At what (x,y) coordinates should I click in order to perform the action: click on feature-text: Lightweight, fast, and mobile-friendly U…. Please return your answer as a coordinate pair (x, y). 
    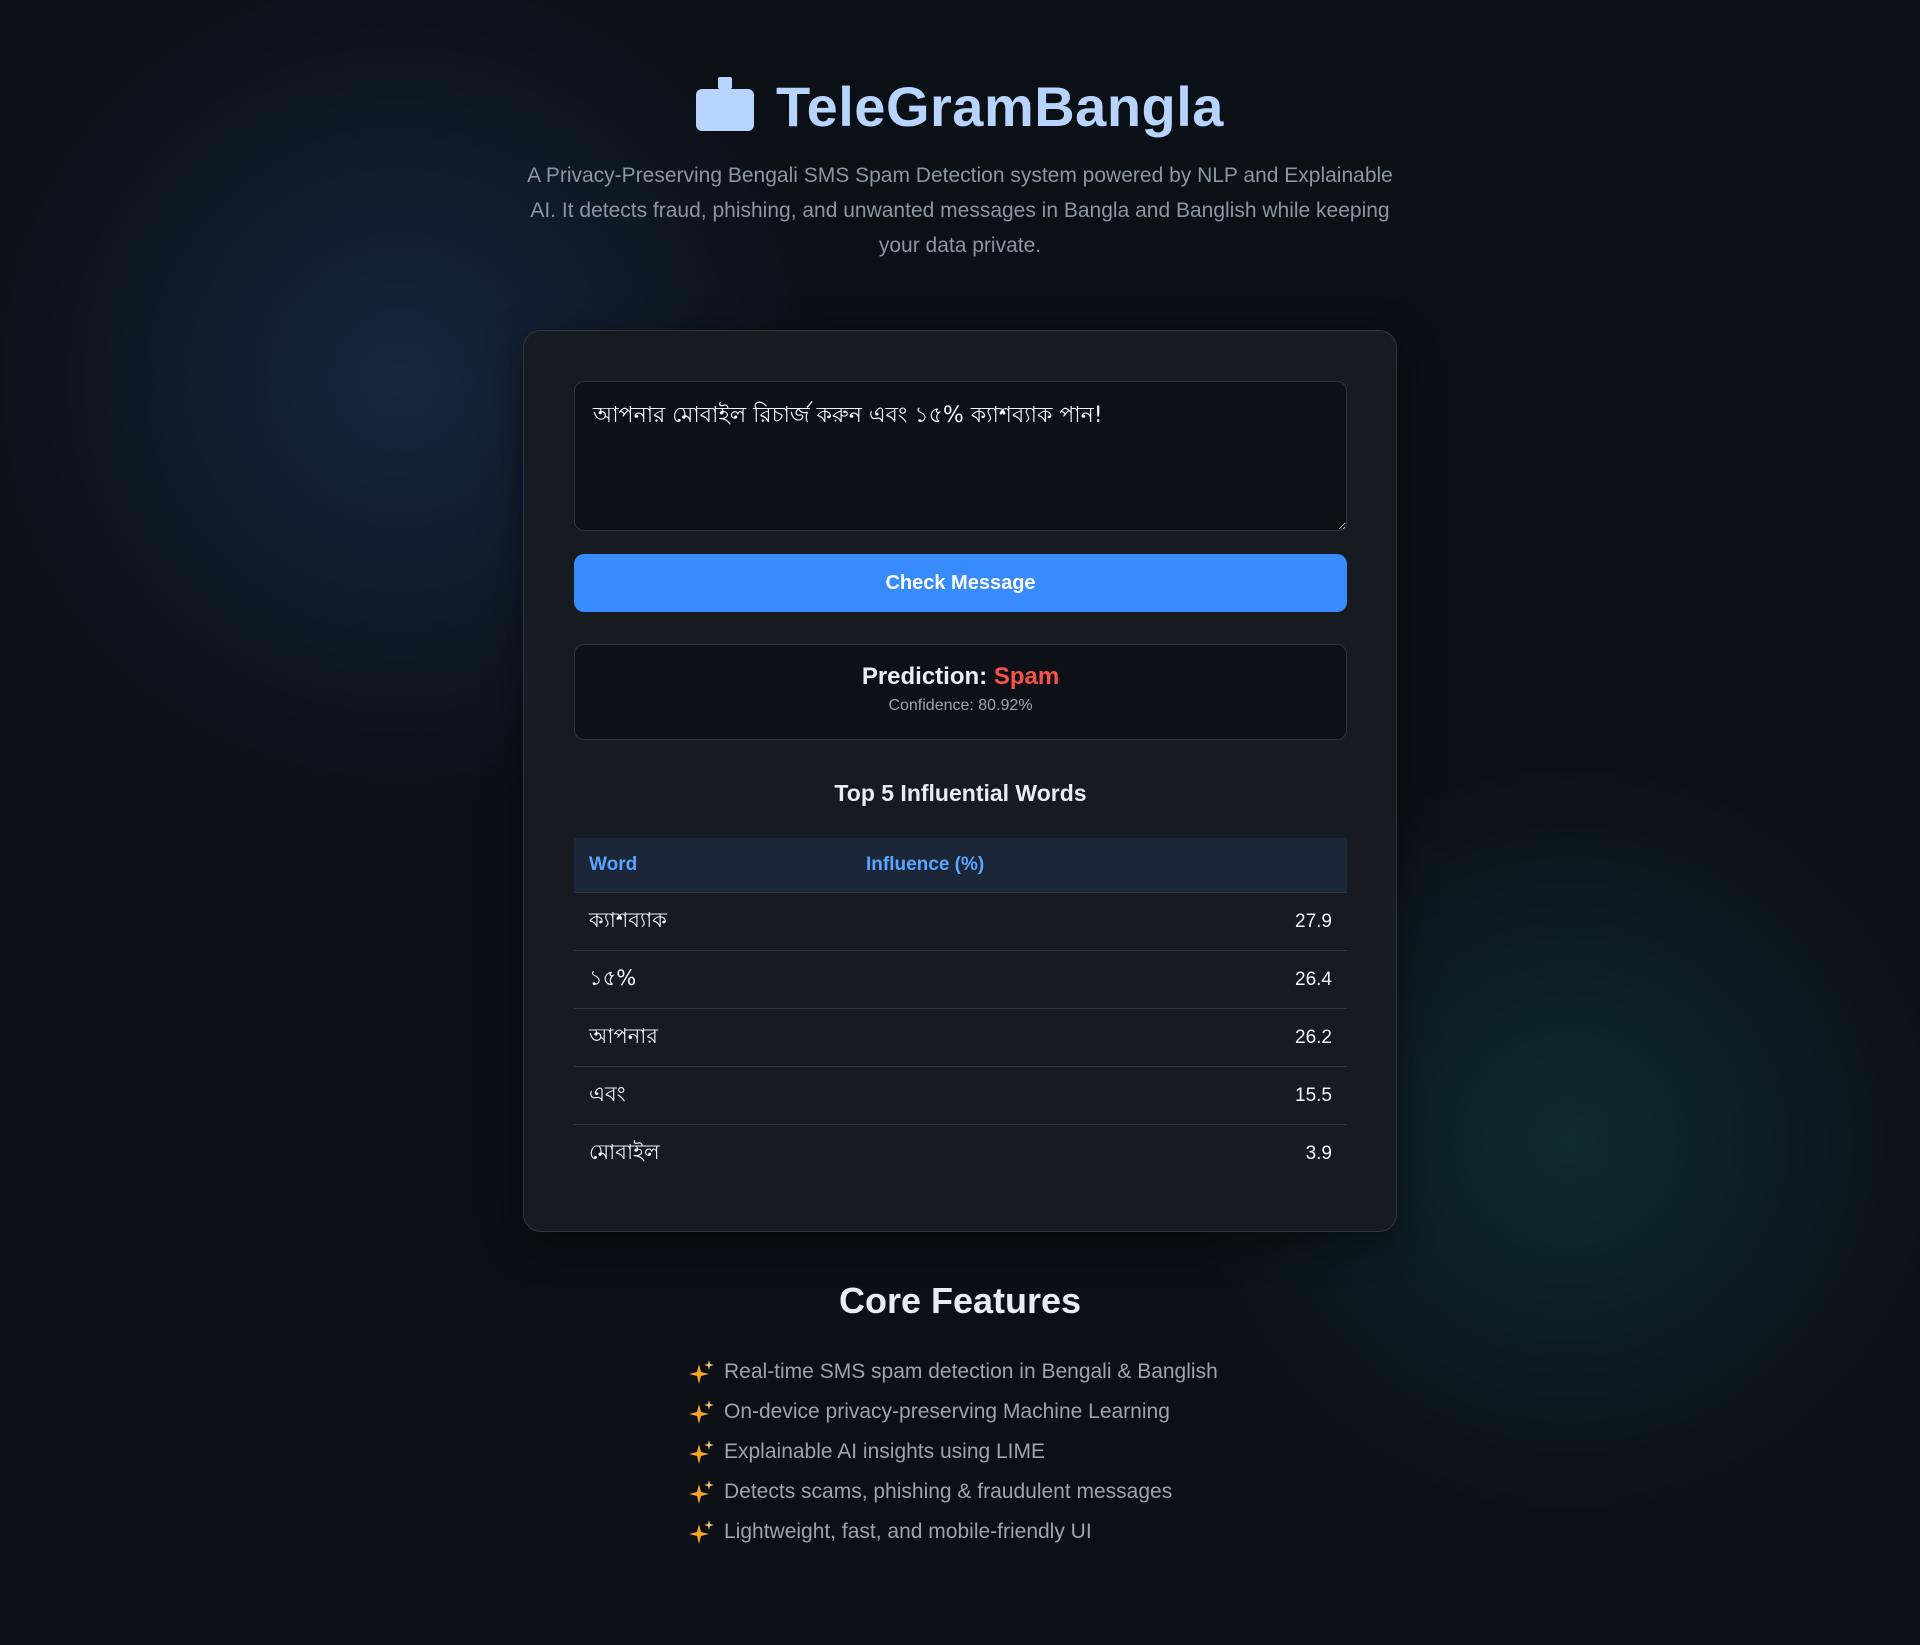
    Looking at the image, I should click on (908, 1531).